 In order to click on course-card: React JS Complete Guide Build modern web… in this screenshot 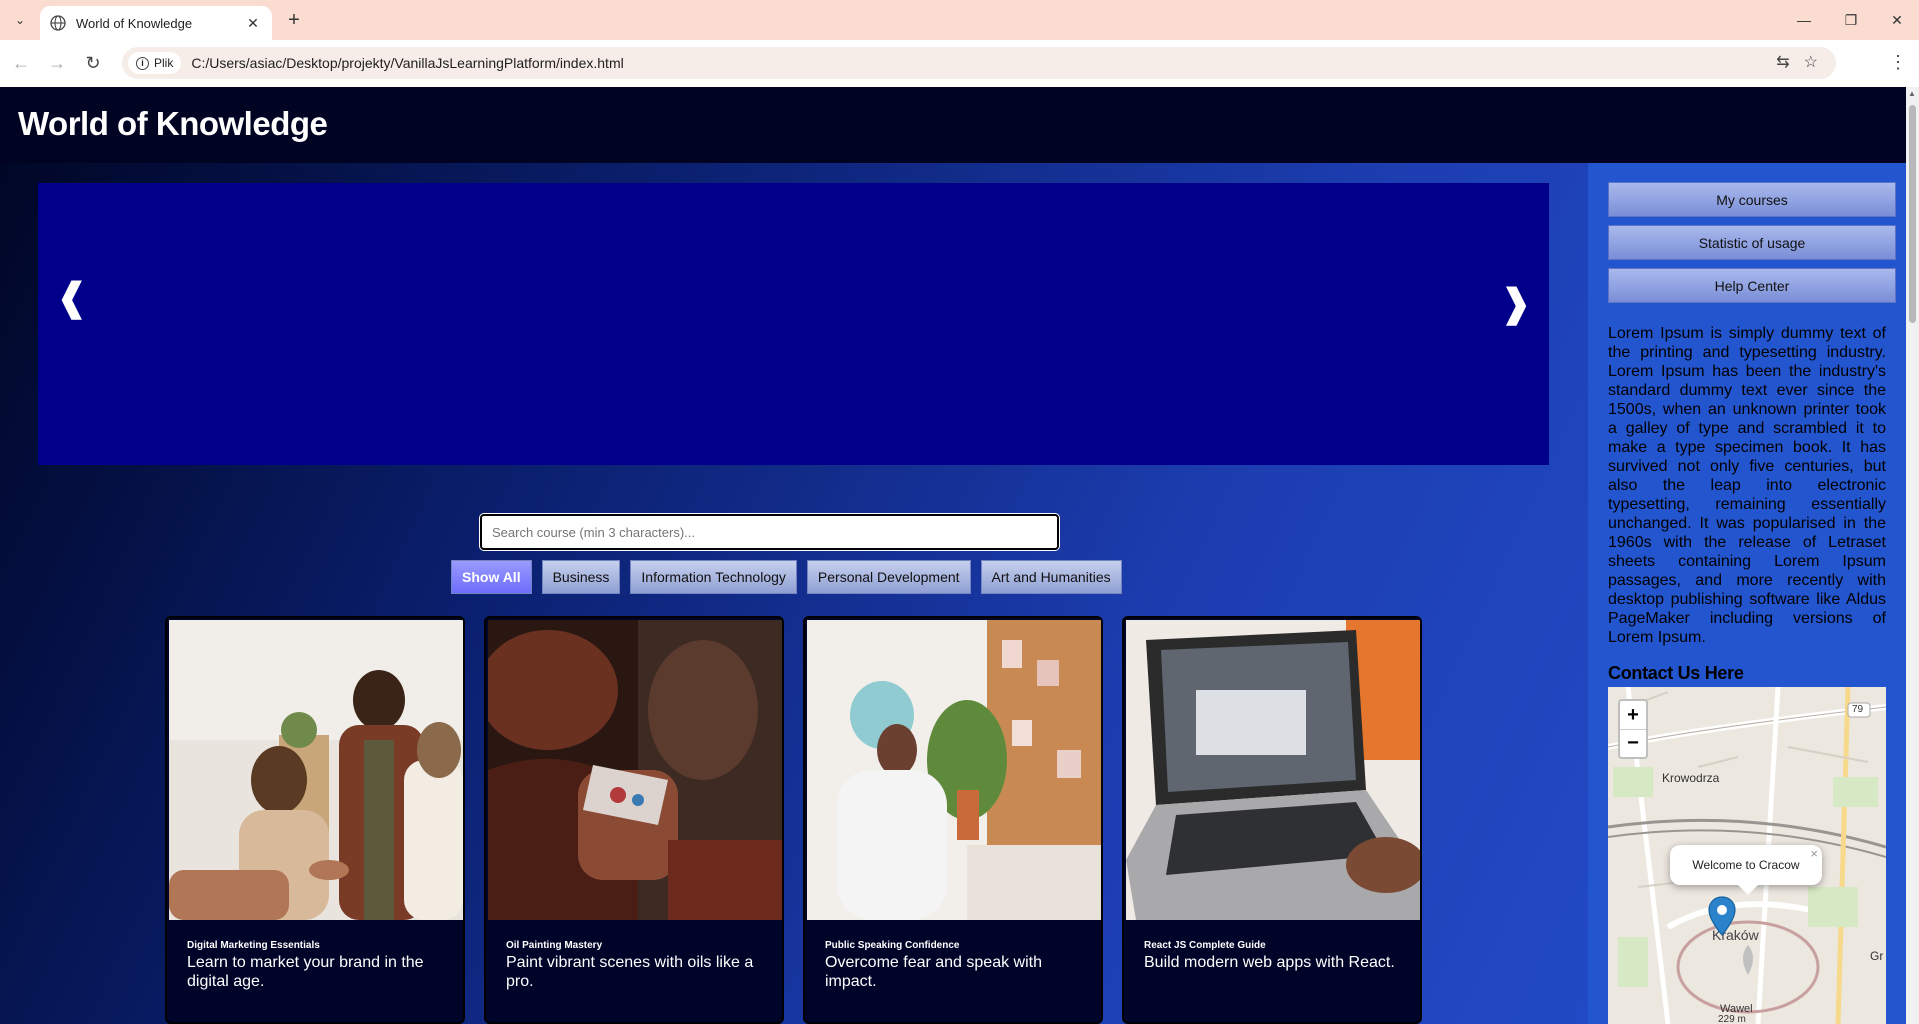, I will do `click(1272, 820)`.